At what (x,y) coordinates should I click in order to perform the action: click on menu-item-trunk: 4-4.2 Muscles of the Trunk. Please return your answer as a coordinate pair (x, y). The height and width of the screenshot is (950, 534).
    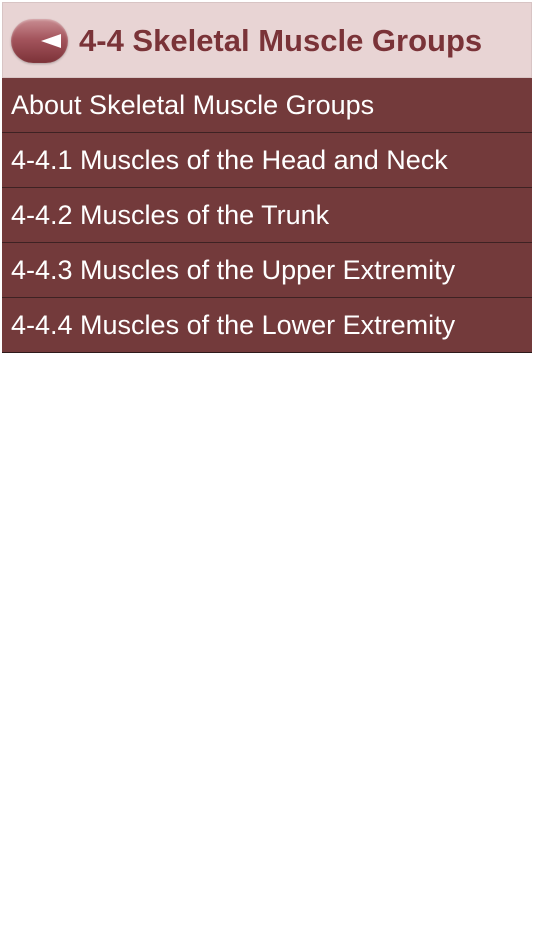
    Looking at the image, I should click on (267, 215).